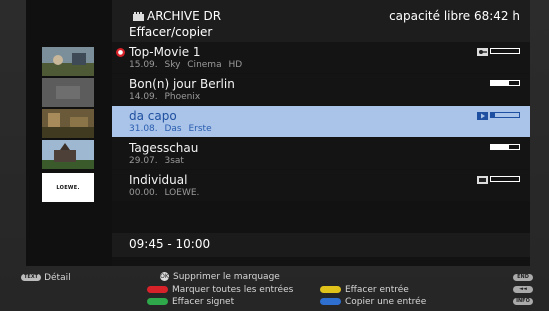  What do you see at coordinates (158, 180) in the screenshot?
I see `recording-title: Individual` at bounding box center [158, 180].